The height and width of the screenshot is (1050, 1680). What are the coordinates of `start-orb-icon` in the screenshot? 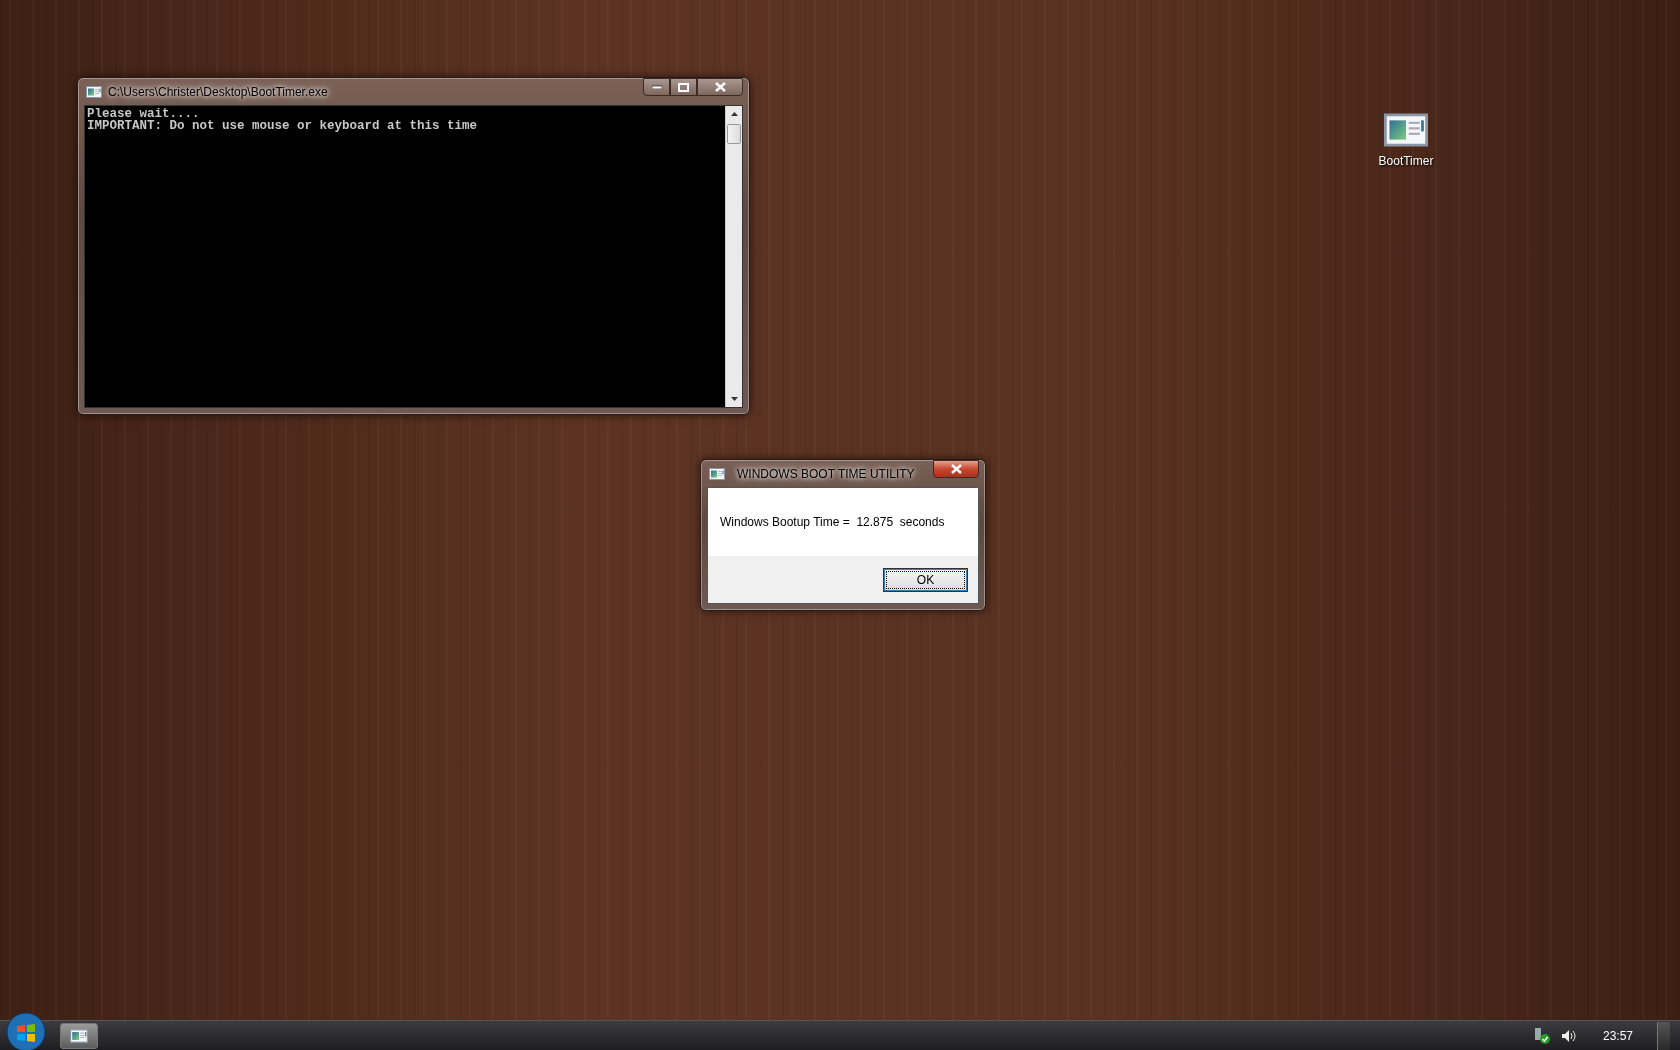 It's located at (26, 1030).